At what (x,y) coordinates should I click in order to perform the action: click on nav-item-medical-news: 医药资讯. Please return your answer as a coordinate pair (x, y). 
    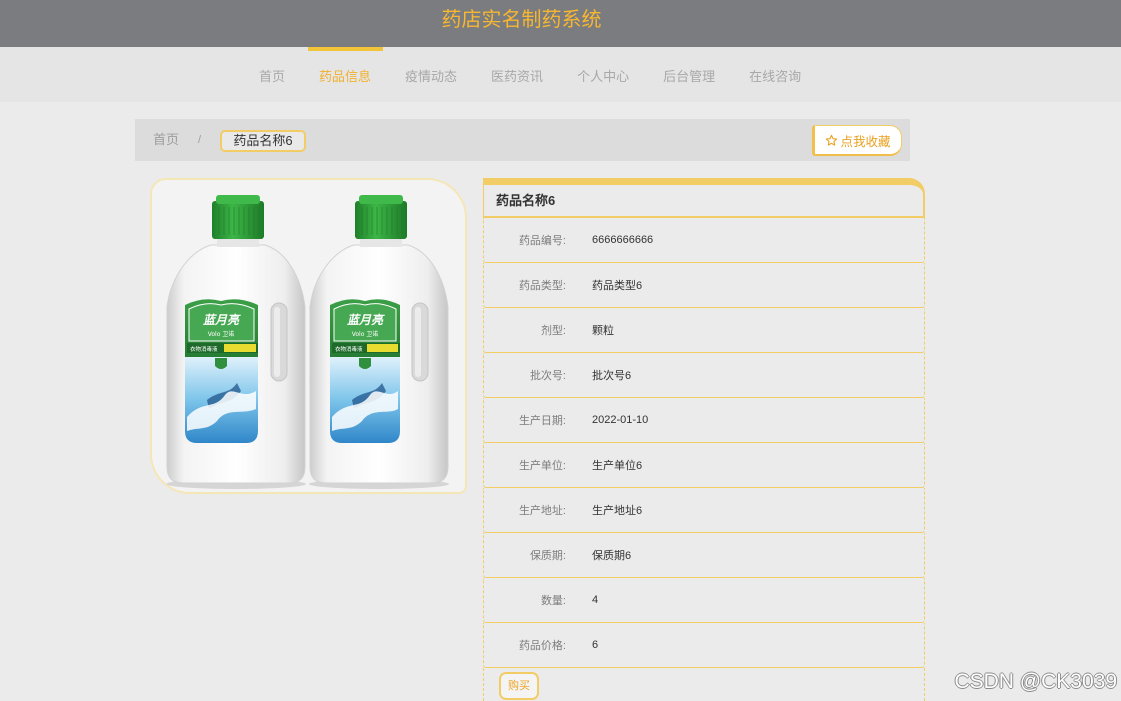
    Looking at the image, I should click on (517, 74).